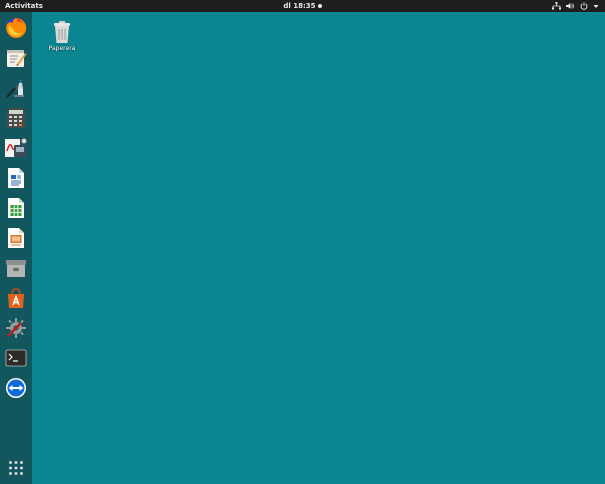  I want to click on dock-item-calc, so click(16, 208).